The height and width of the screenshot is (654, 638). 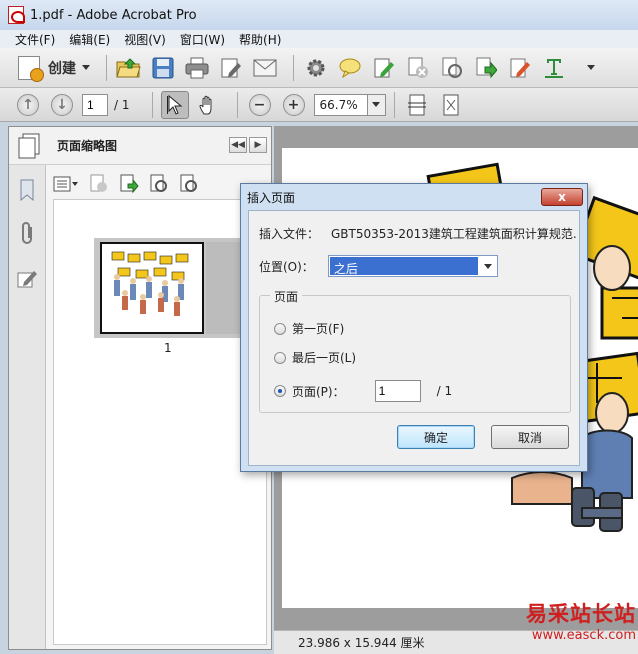 I want to click on fit-width-button, so click(x=417, y=105).